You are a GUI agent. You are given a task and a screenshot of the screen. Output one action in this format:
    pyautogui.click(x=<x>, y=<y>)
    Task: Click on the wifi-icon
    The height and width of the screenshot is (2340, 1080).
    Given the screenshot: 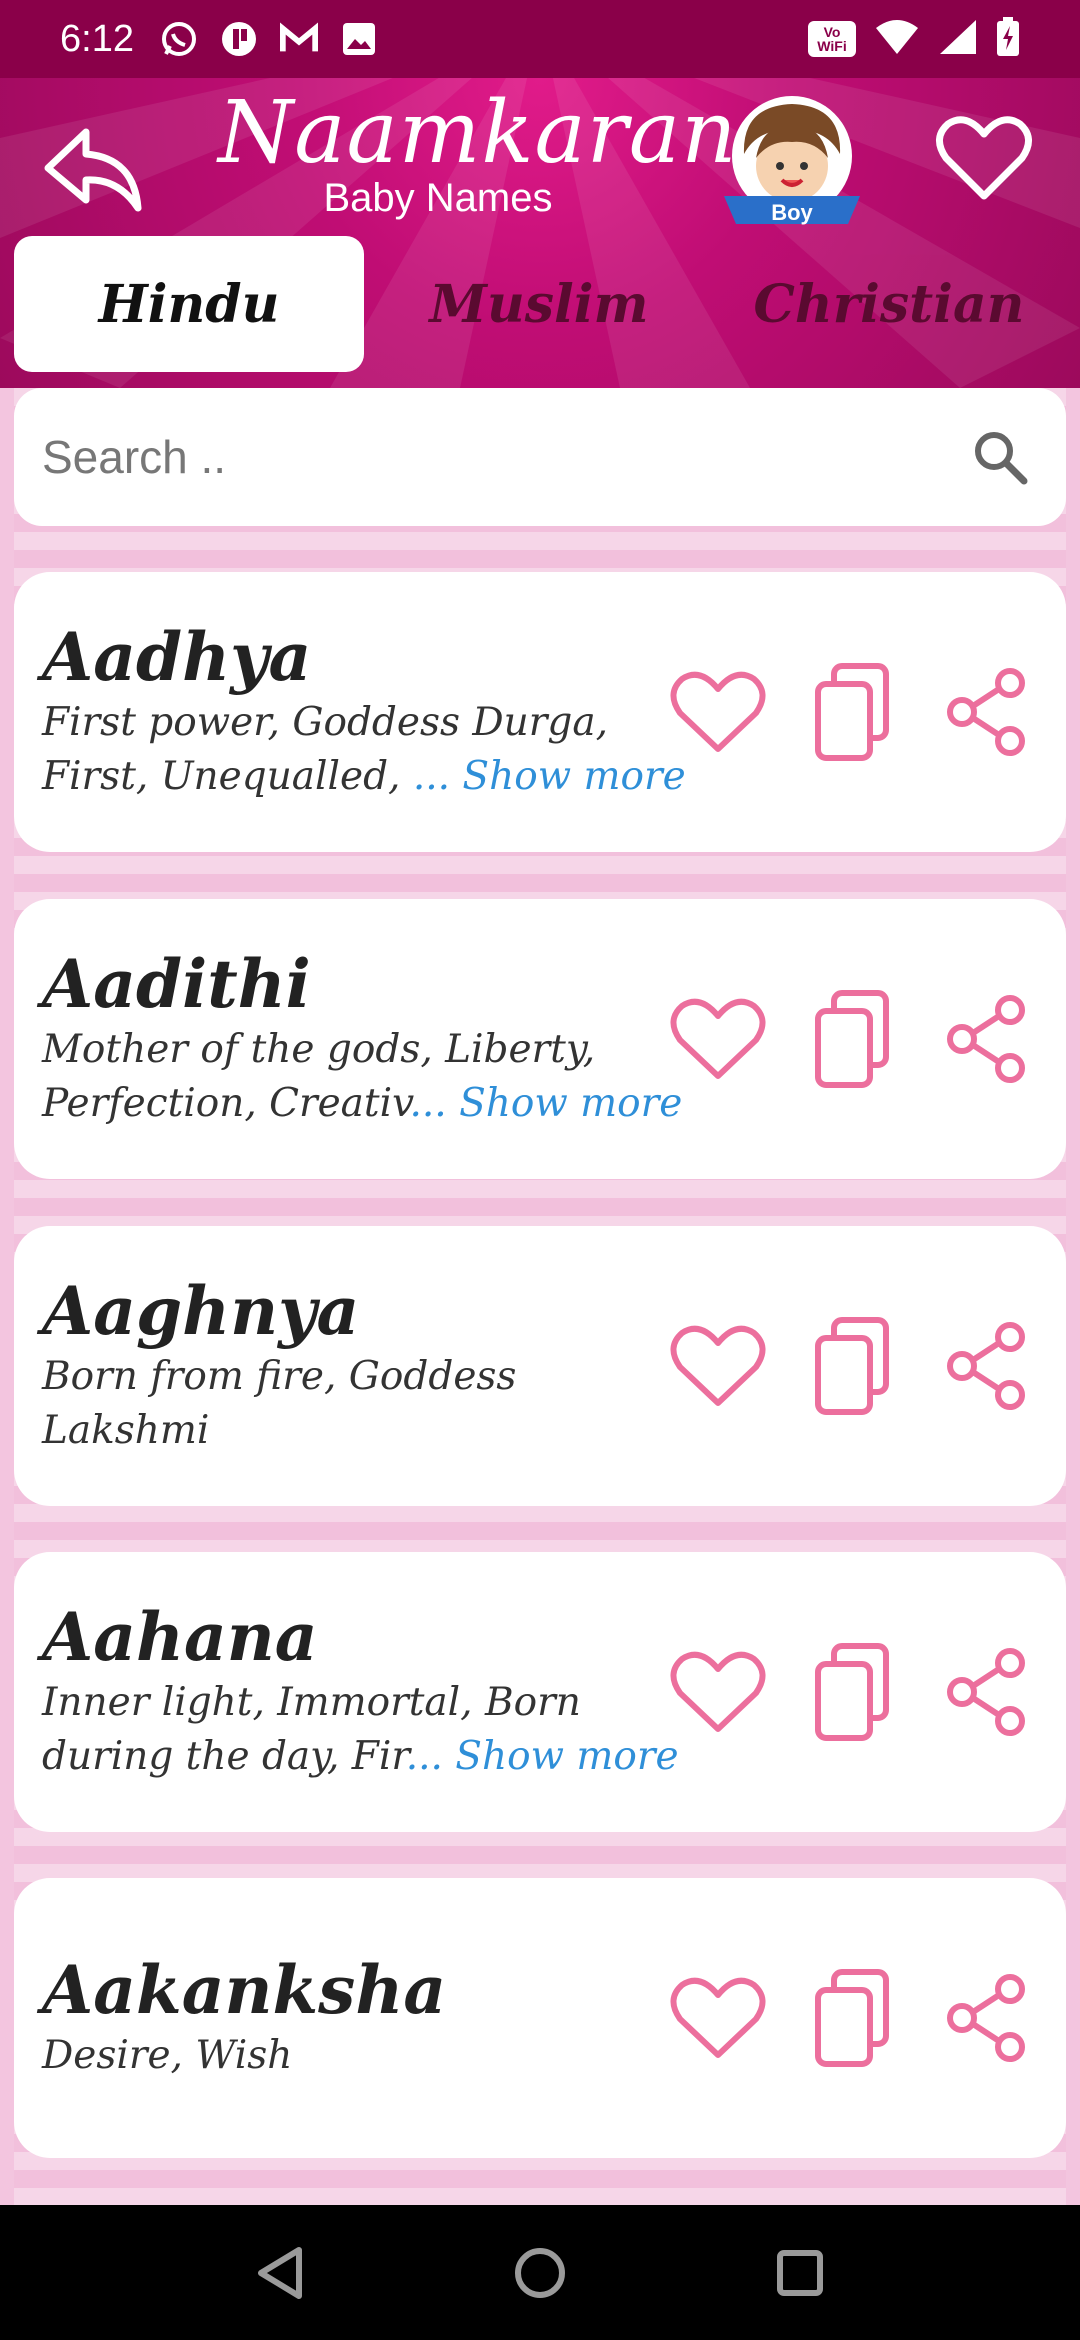 What is the action you would take?
    pyautogui.click(x=897, y=39)
    